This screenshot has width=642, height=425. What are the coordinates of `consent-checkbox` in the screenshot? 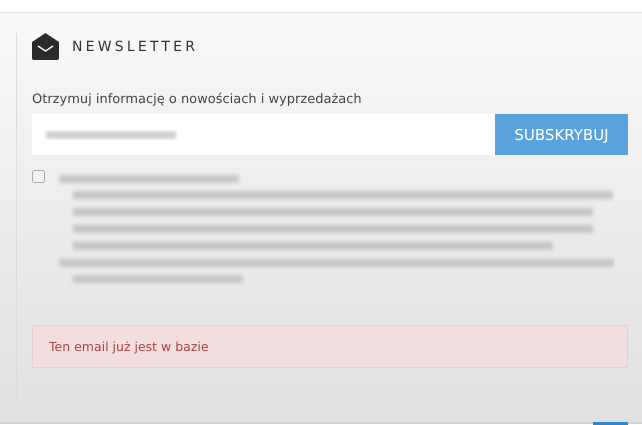 It's located at (38, 176).